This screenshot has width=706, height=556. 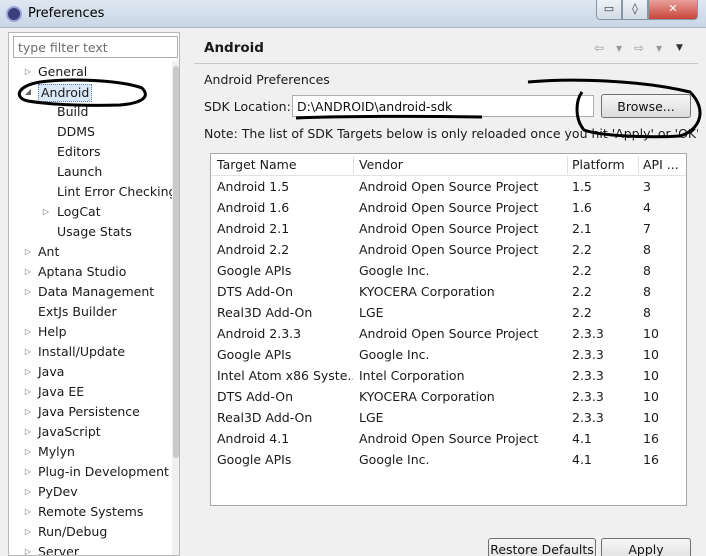 I want to click on filter-input, so click(x=95, y=47).